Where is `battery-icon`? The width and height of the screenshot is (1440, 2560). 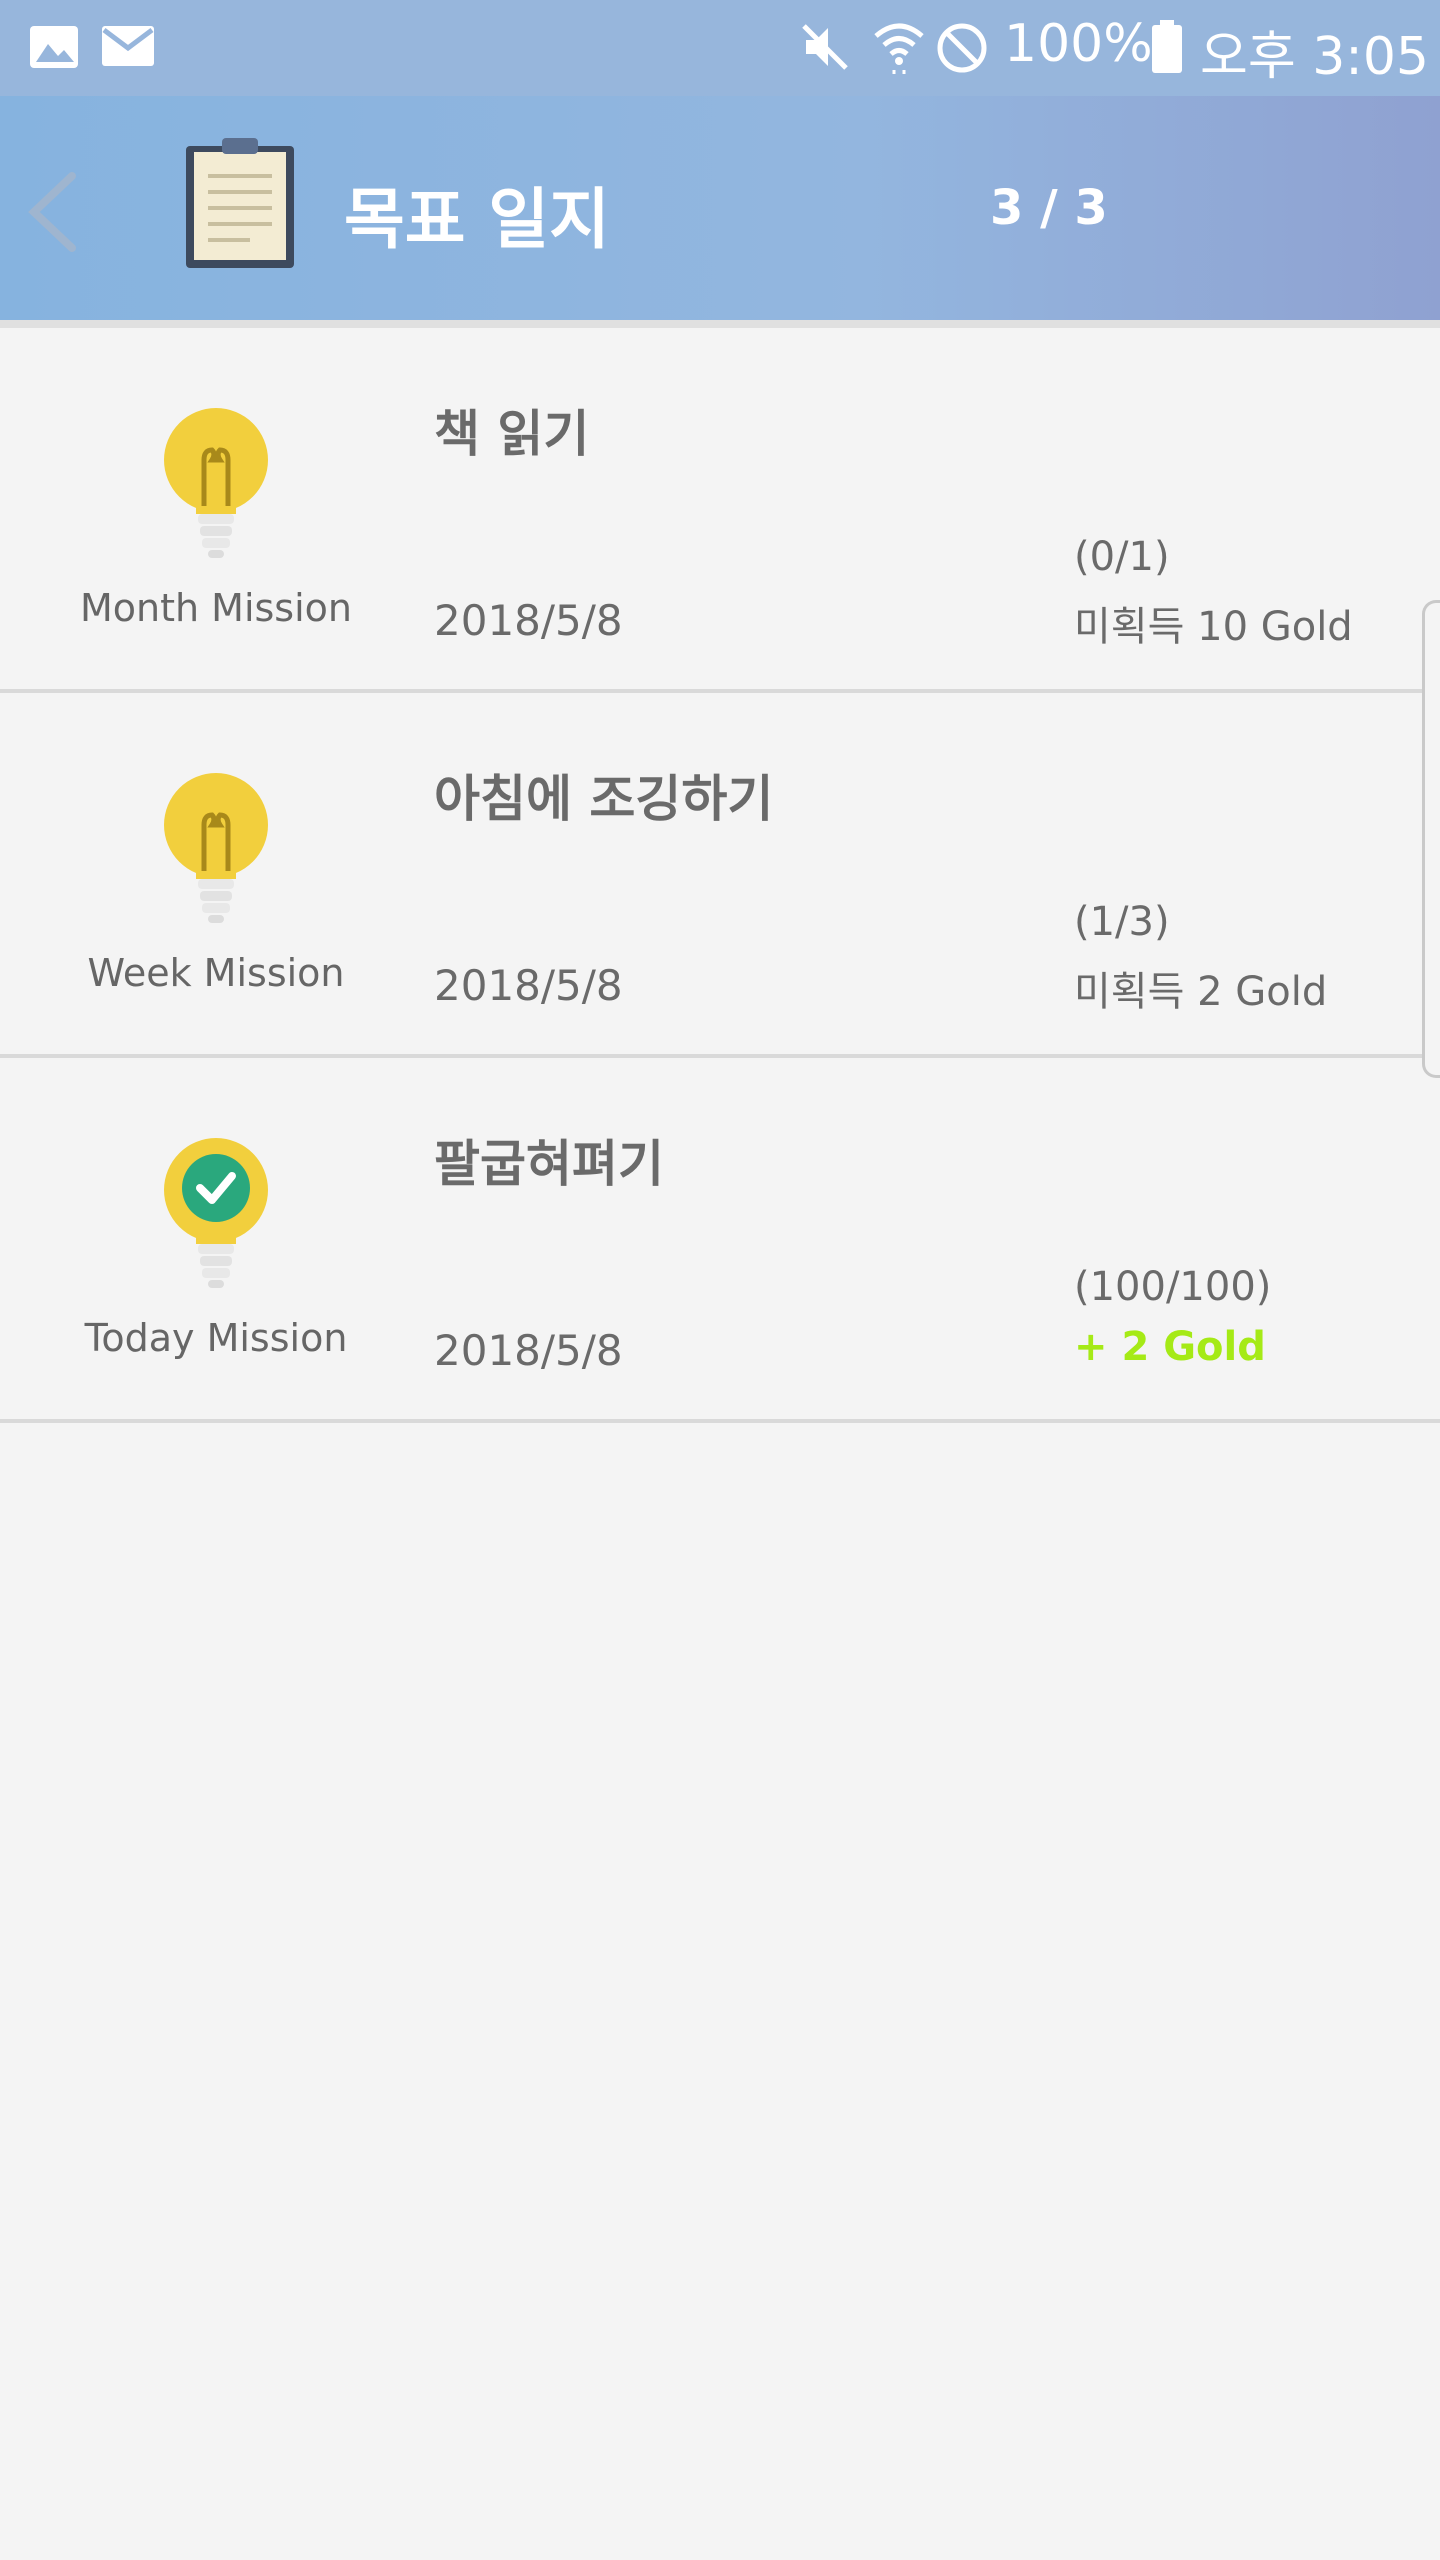
battery-icon is located at coordinates (1167, 46).